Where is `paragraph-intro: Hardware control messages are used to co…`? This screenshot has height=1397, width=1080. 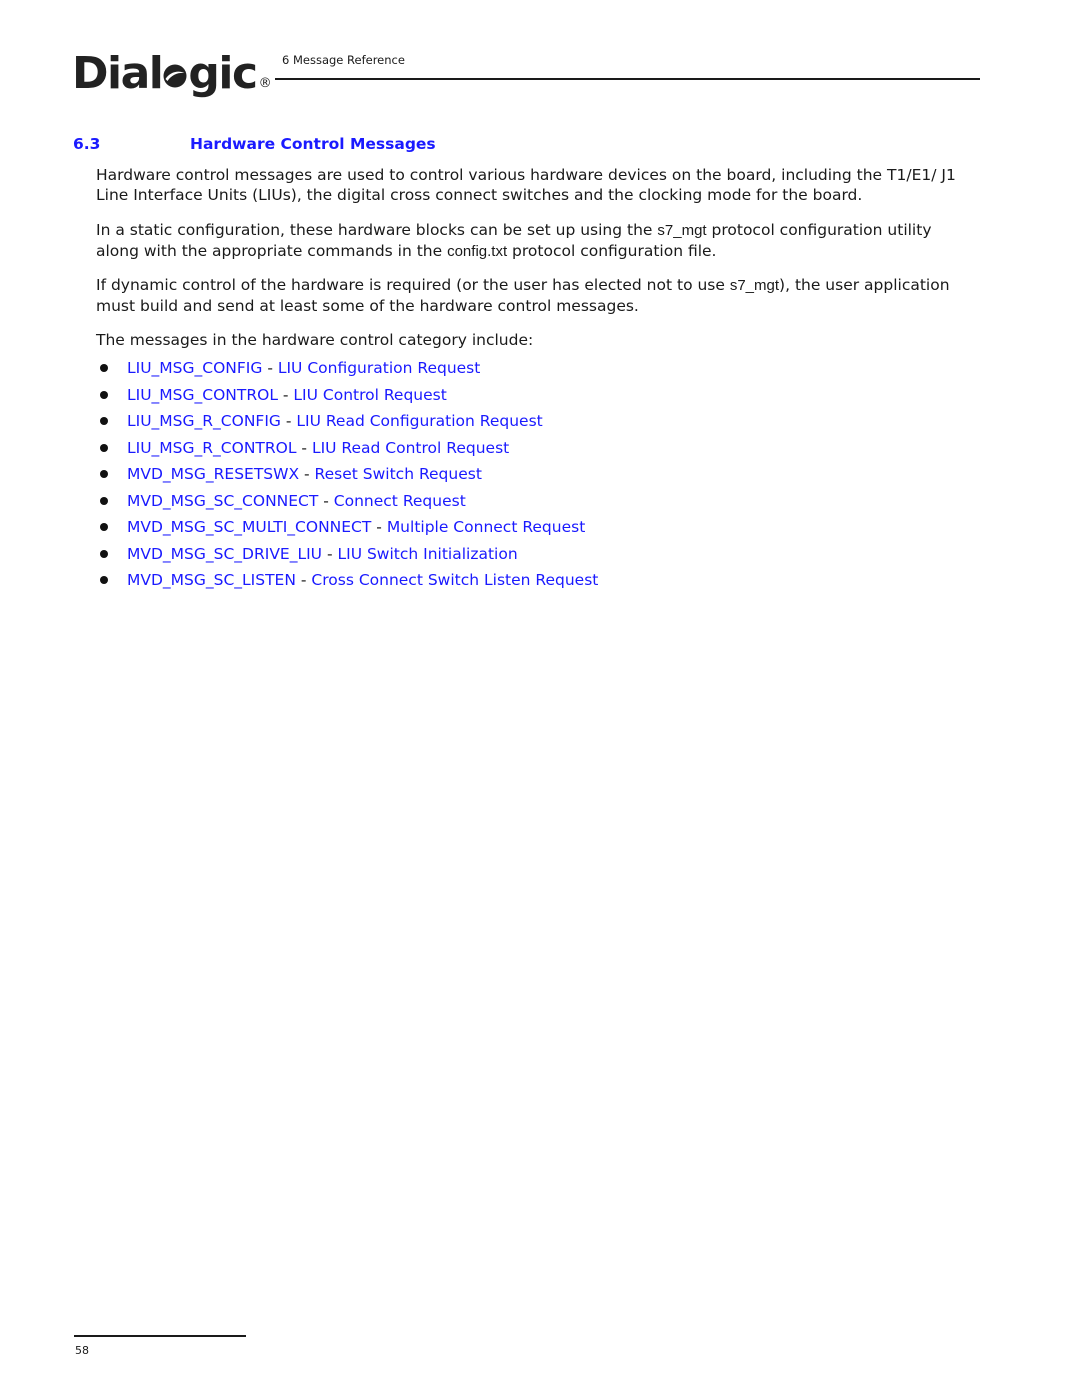
paragraph-intro: Hardware control messages are used to co… is located at coordinates (526, 185).